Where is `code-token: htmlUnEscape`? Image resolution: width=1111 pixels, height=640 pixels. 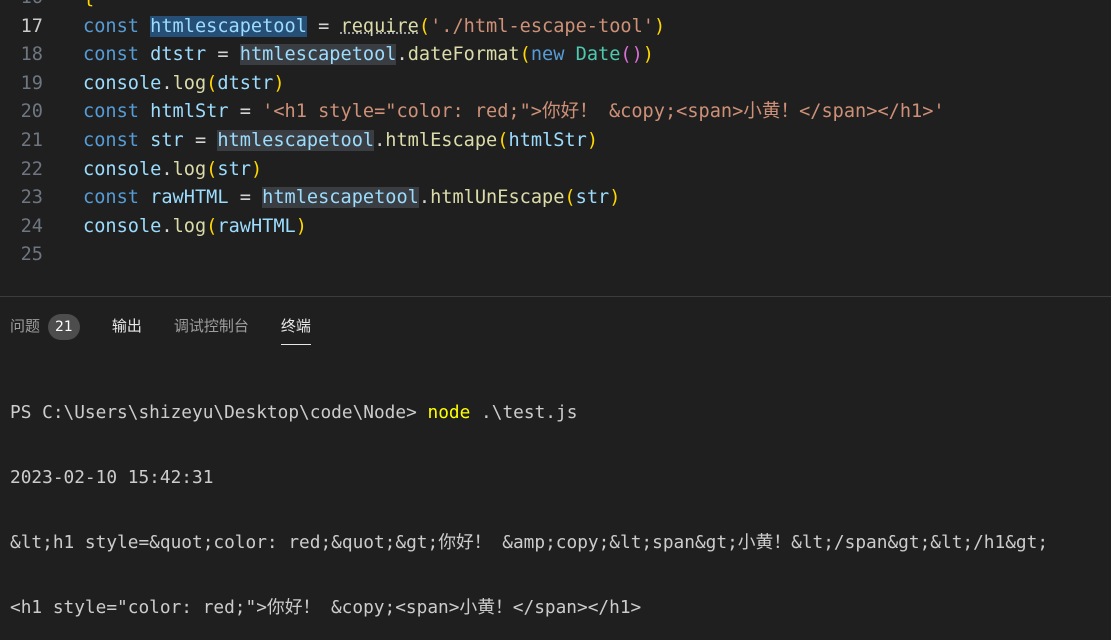
code-token: htmlUnEscape is located at coordinates (497, 198).